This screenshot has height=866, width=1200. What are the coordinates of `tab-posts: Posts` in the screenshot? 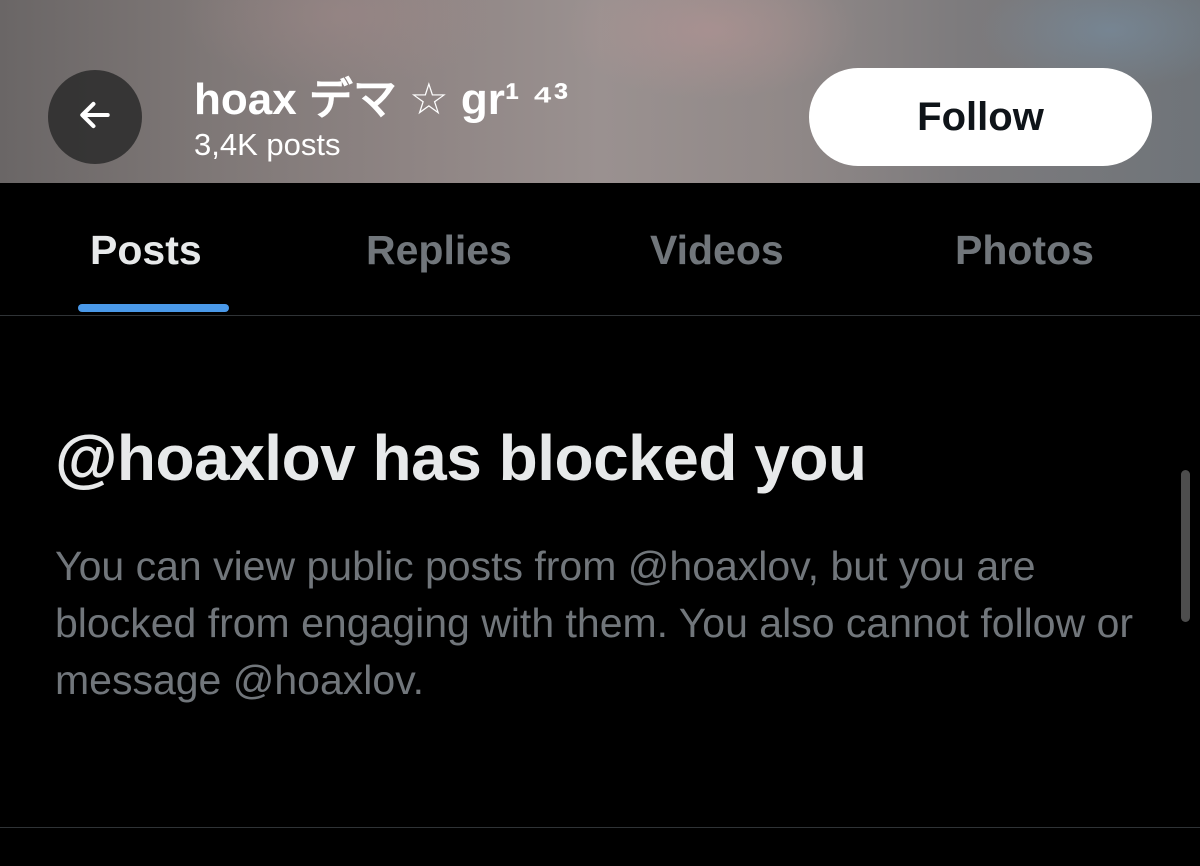 It's located at (146, 250).